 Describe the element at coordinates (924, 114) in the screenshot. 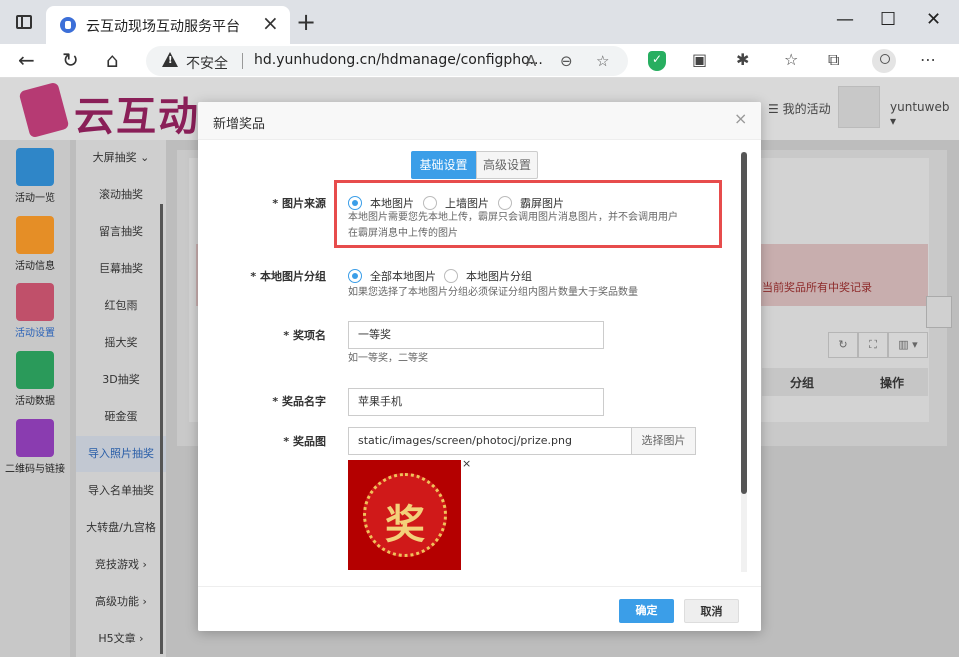

I see `username-menu: yuntuweb ▾` at that location.